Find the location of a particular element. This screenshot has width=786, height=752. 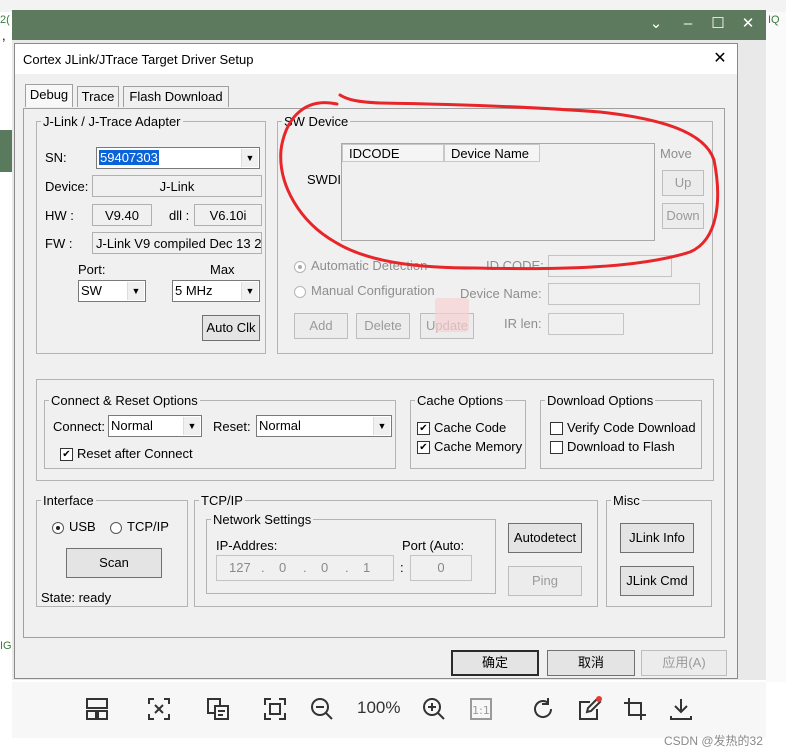

zoom-in-icon is located at coordinates (434, 709).